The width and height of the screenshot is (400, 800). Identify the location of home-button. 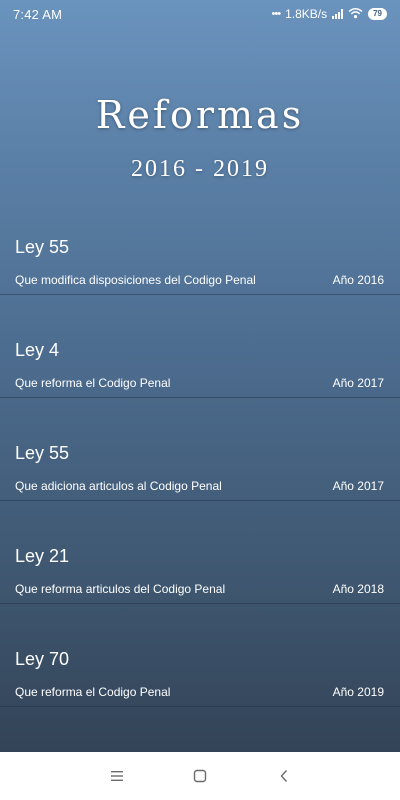
(200, 776).